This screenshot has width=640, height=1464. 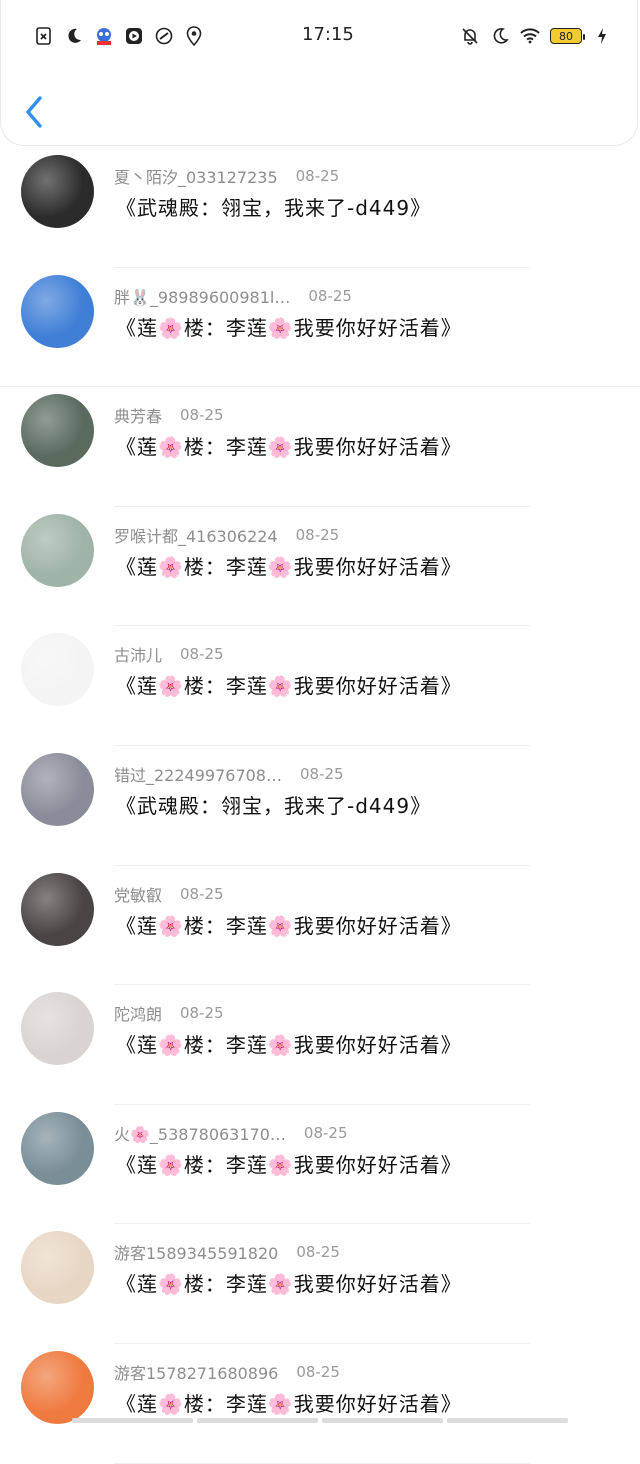 I want to click on username: 游客1589345591820, so click(x=196, y=1252).